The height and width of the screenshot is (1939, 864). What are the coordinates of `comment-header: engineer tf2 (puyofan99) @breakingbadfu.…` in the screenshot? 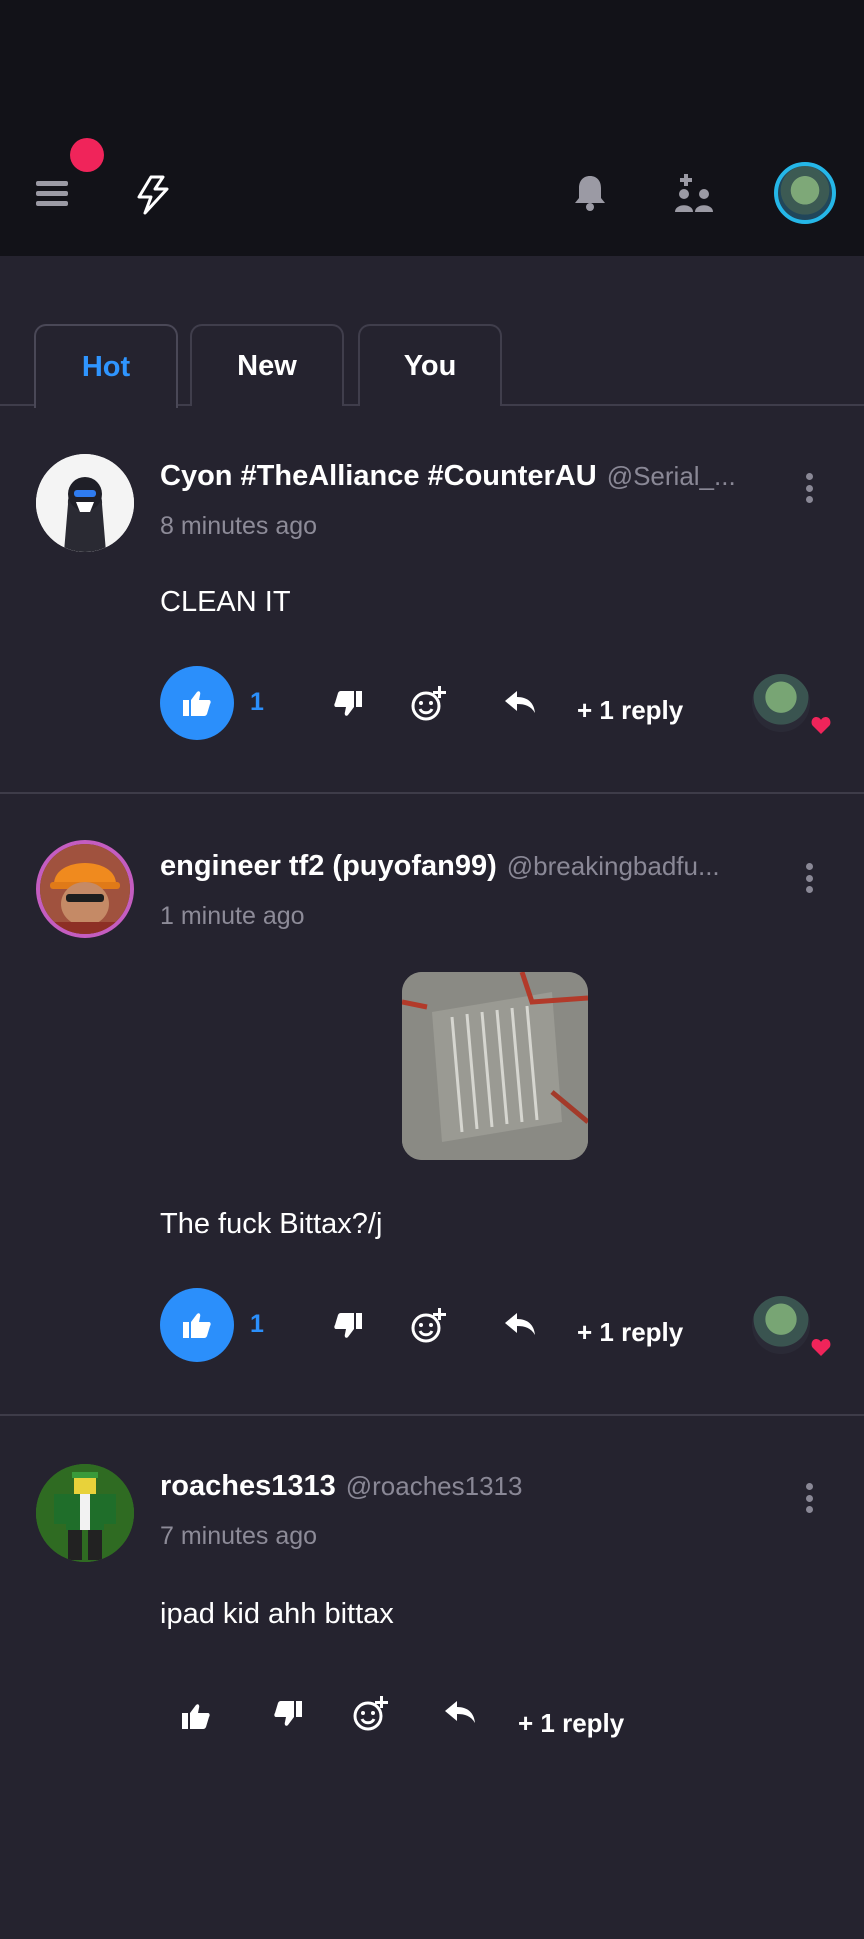 It's located at (440, 870).